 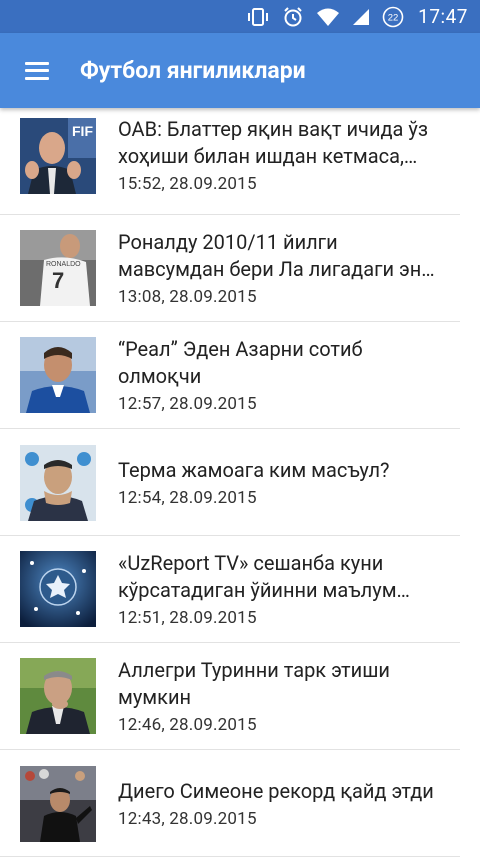 What do you see at coordinates (58, 280) in the screenshot?
I see `svg-text: 7` at bounding box center [58, 280].